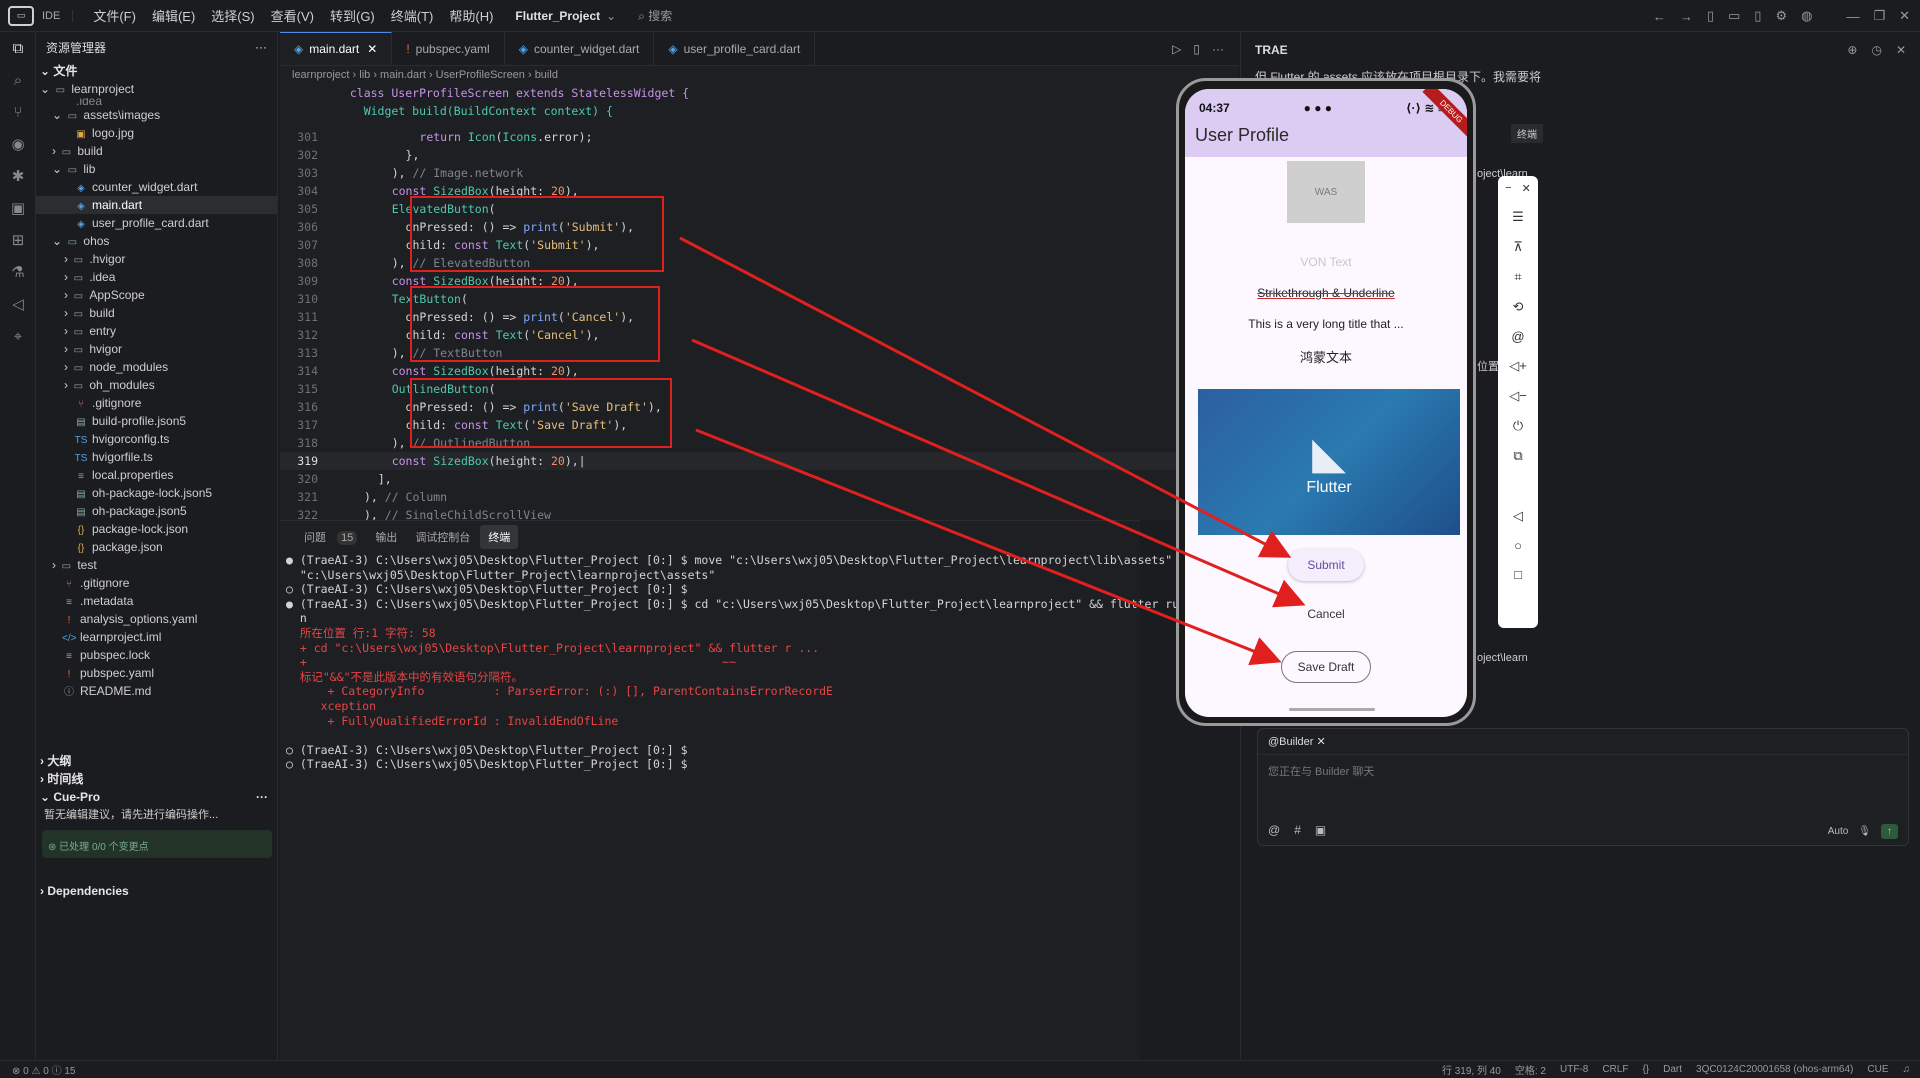  I want to click on cancel-button: Cancel, so click(1325, 614).